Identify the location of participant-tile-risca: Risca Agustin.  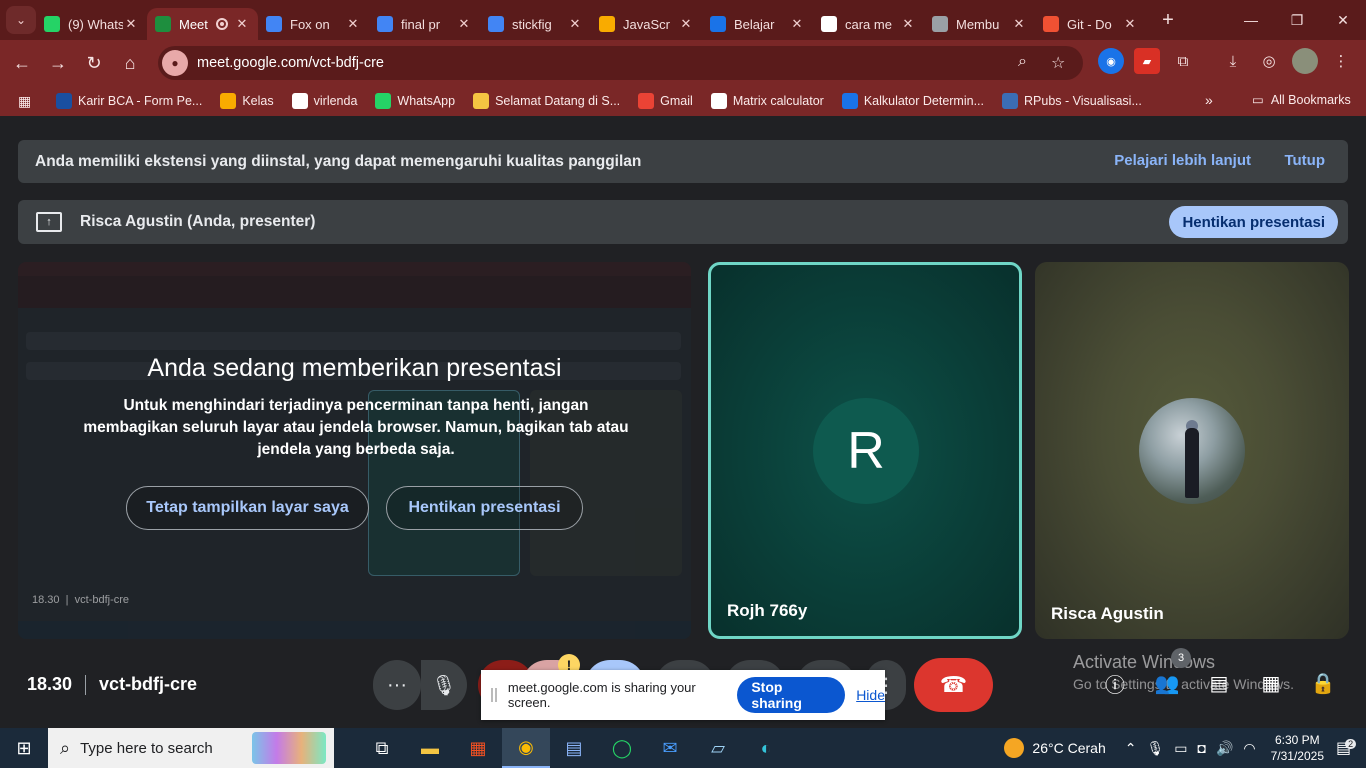
(1192, 450).